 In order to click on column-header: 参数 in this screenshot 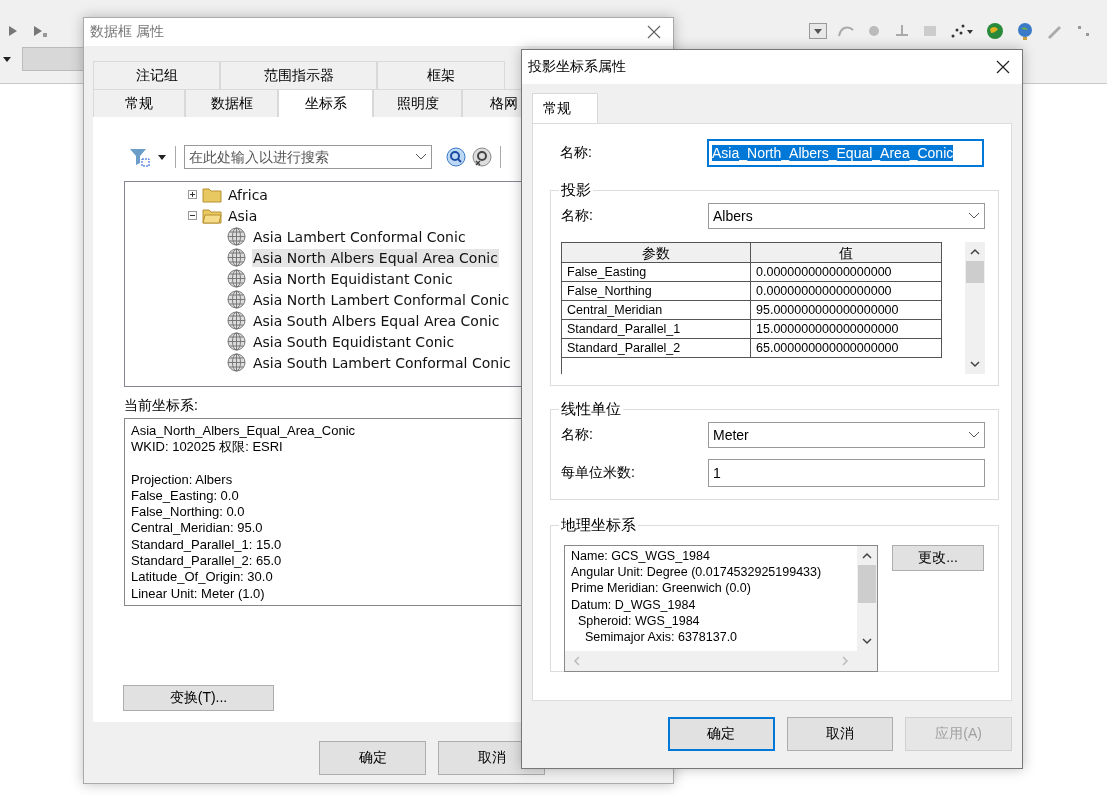, I will do `click(656, 252)`.